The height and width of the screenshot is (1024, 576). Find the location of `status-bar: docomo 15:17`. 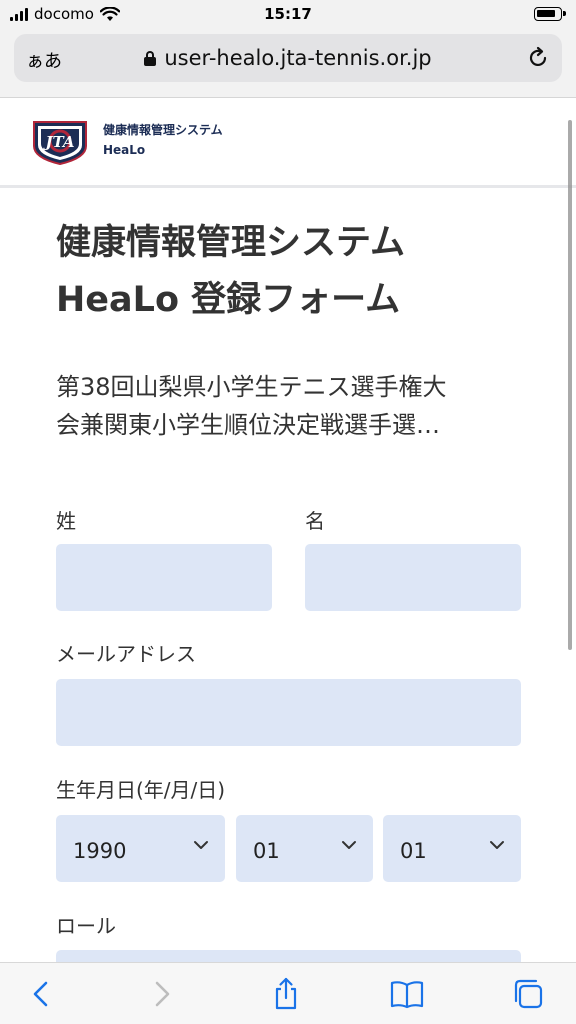

status-bar: docomo 15:17 is located at coordinates (288, 14).